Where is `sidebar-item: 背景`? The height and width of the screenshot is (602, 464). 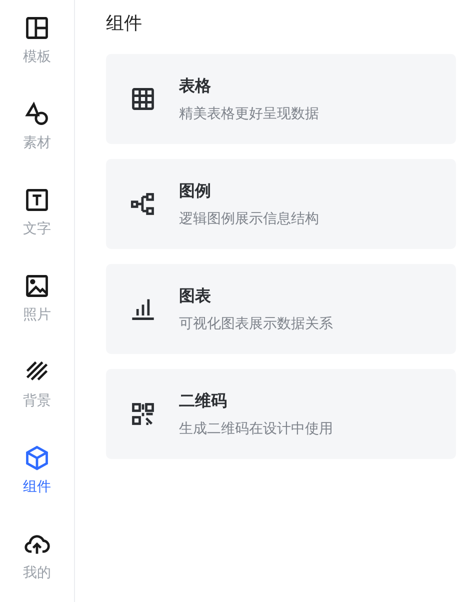
sidebar-item: 背景 is located at coordinates (37, 387).